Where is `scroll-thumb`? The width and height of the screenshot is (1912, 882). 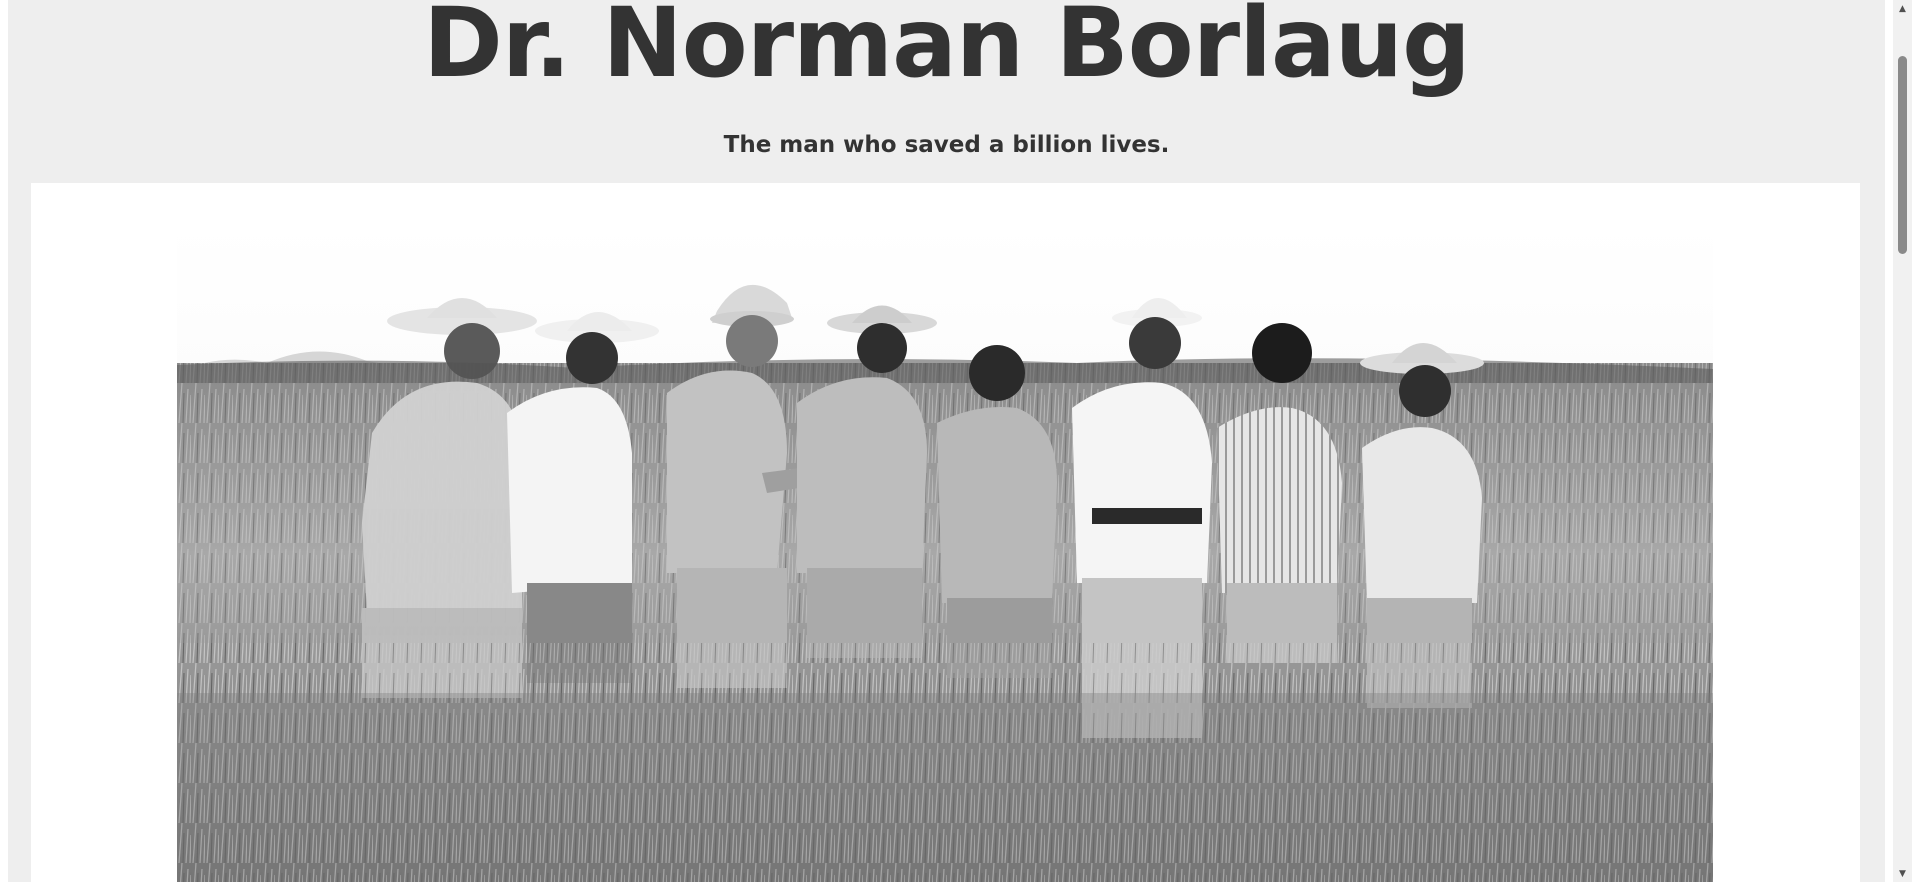 scroll-thumb is located at coordinates (1902, 155).